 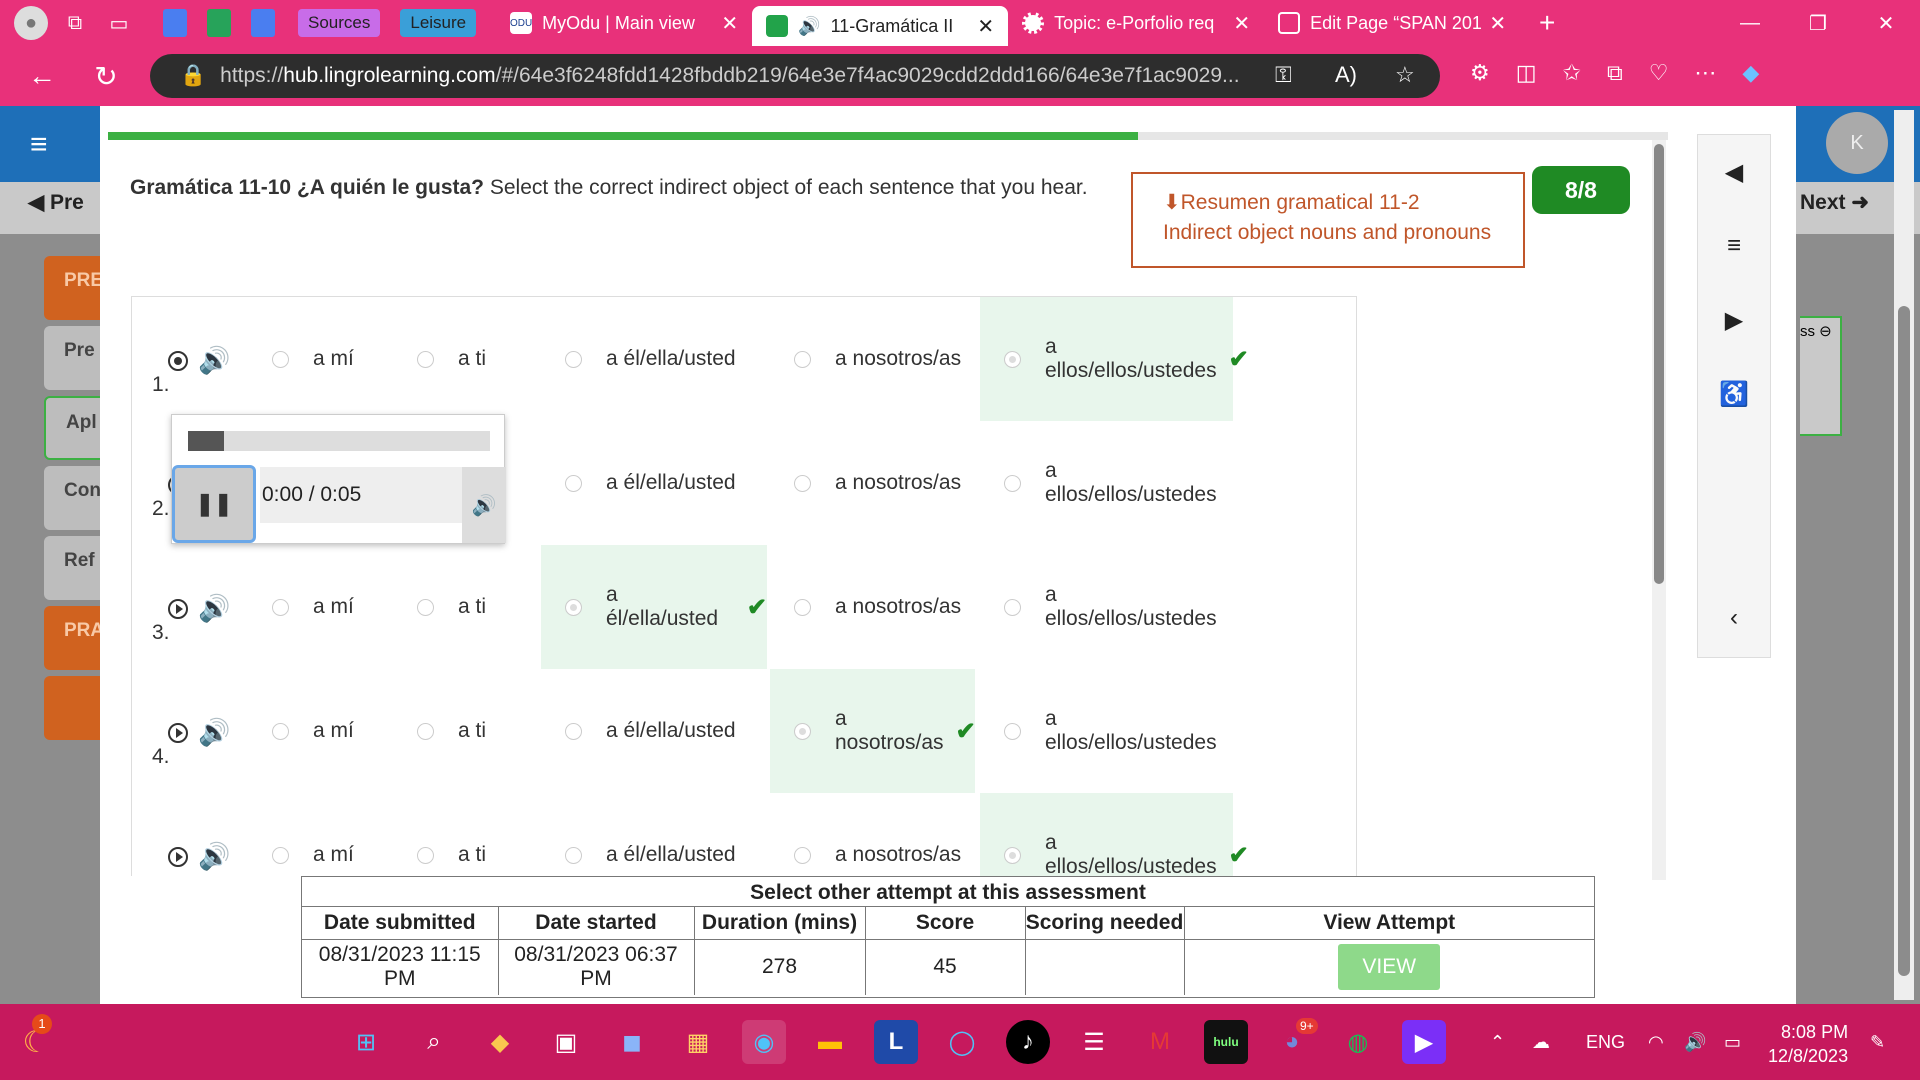 I want to click on tab-edit-page: Edit Page “SPAN 201 ✕, so click(x=1392, y=23).